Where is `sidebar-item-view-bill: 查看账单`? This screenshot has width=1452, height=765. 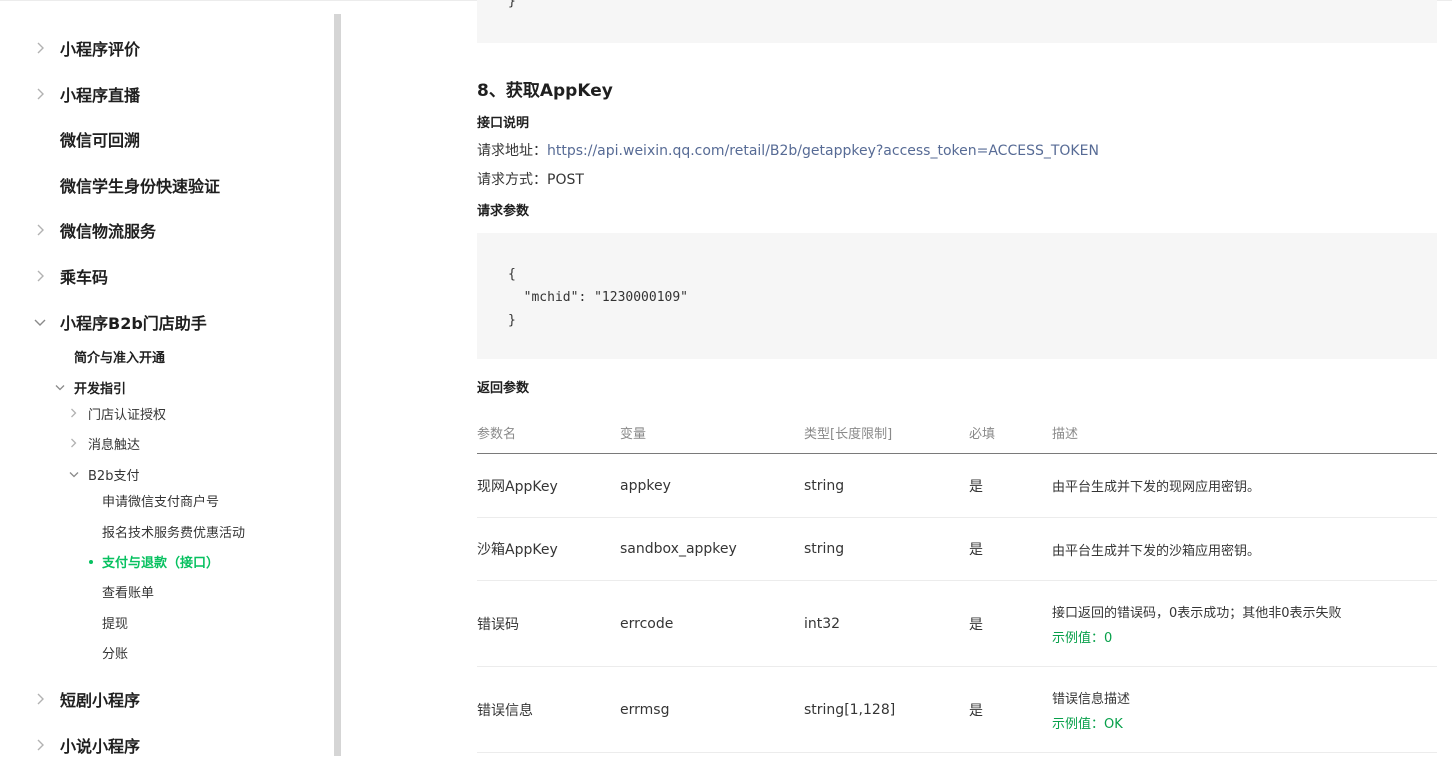
sidebar-item-view-bill: 查看账单 is located at coordinates (128, 591).